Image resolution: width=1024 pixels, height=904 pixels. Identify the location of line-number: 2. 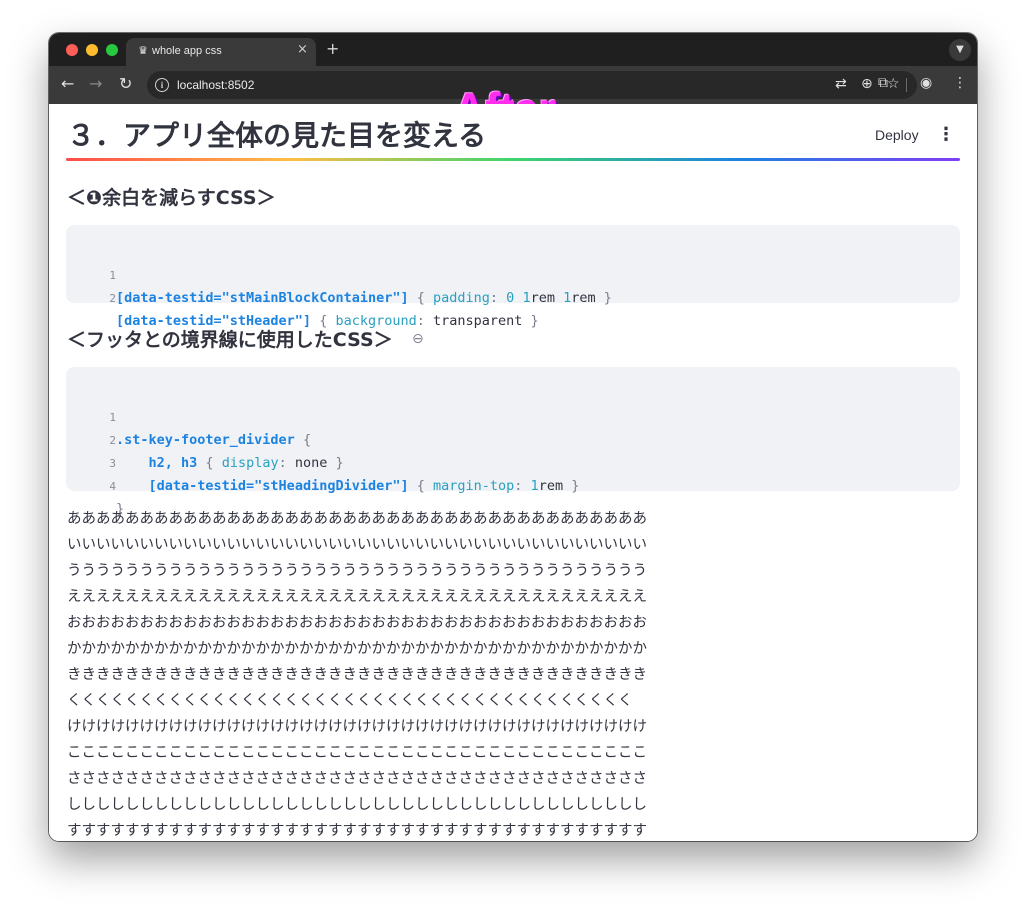
(112, 298).